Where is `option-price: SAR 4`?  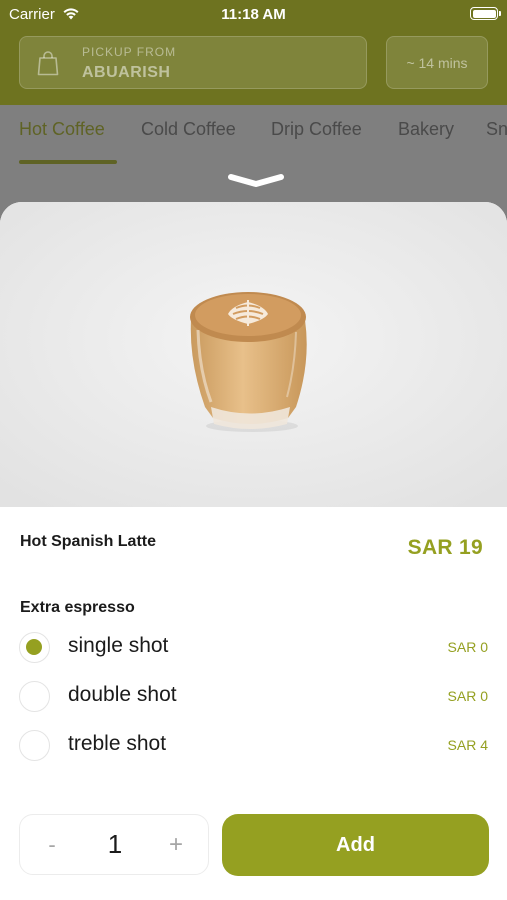 option-price: SAR 4 is located at coordinates (467, 745).